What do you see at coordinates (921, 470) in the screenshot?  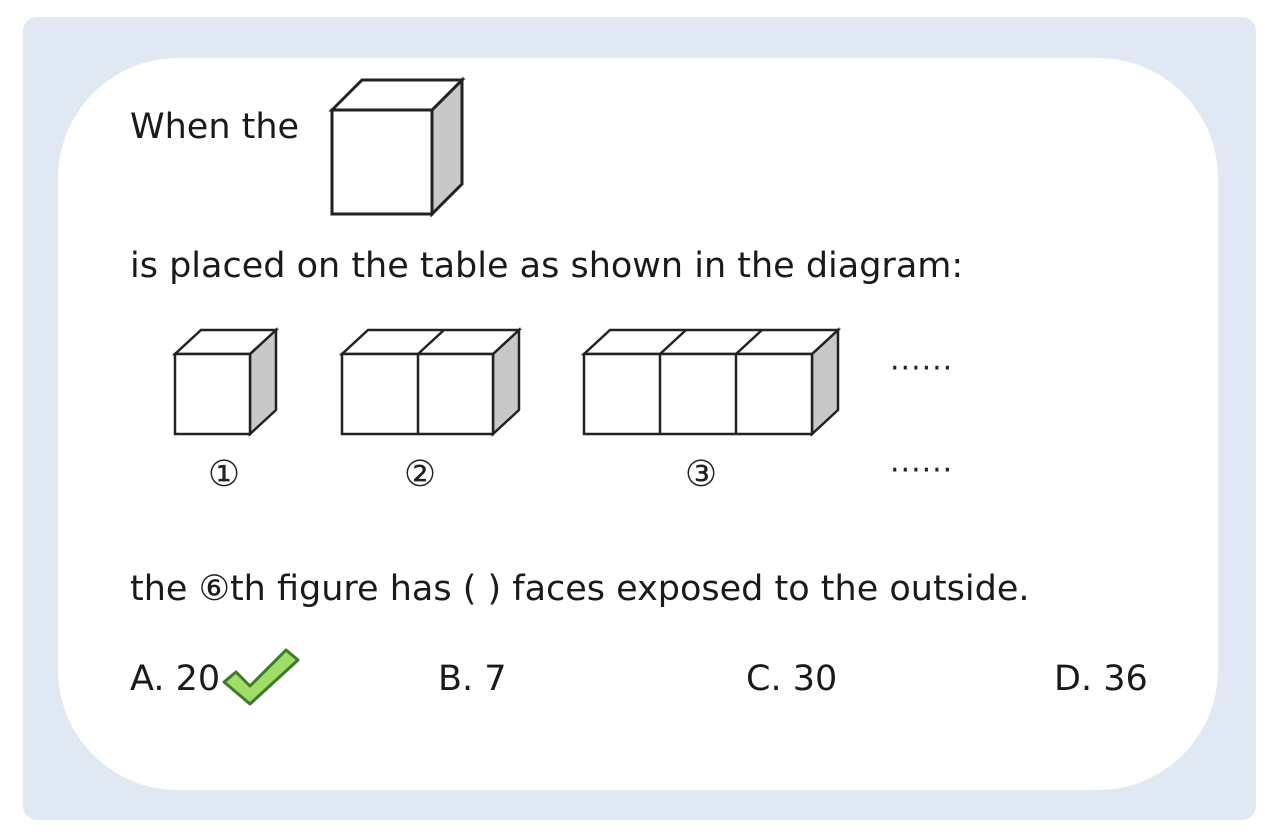 I see `ellipsis-bottom: ······` at bounding box center [921, 470].